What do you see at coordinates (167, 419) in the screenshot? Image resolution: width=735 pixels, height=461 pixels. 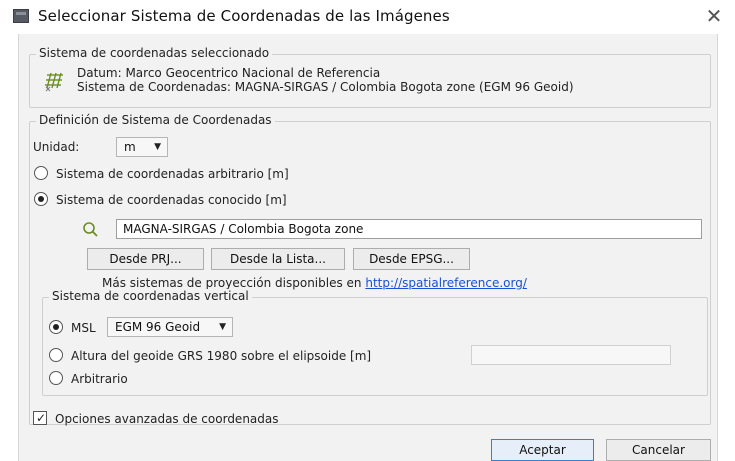 I see `advanced-options-label: Opciones avanzadas de coordenadas` at bounding box center [167, 419].